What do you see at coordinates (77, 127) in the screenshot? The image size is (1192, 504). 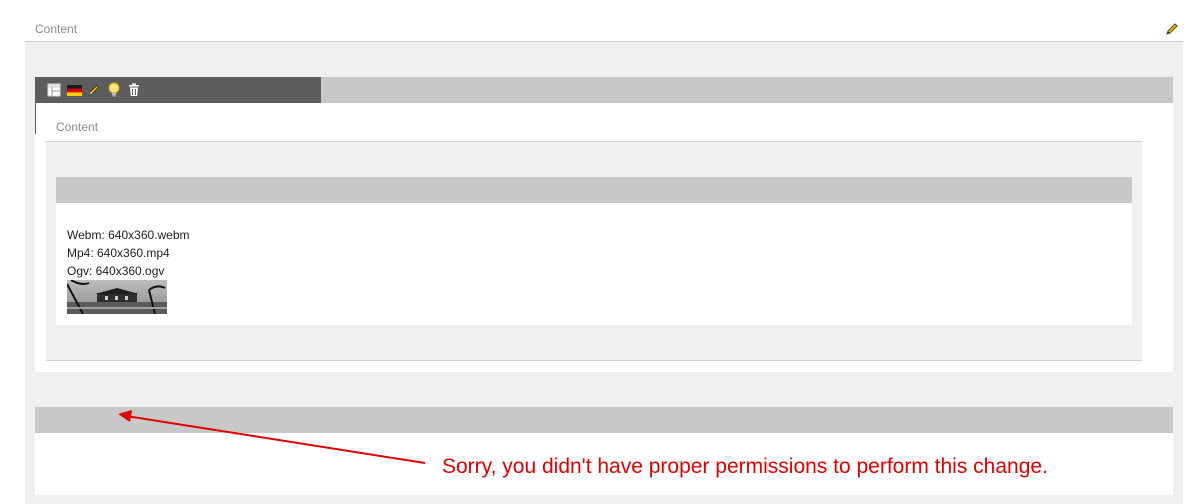 I see `inner-content-label: Content` at bounding box center [77, 127].